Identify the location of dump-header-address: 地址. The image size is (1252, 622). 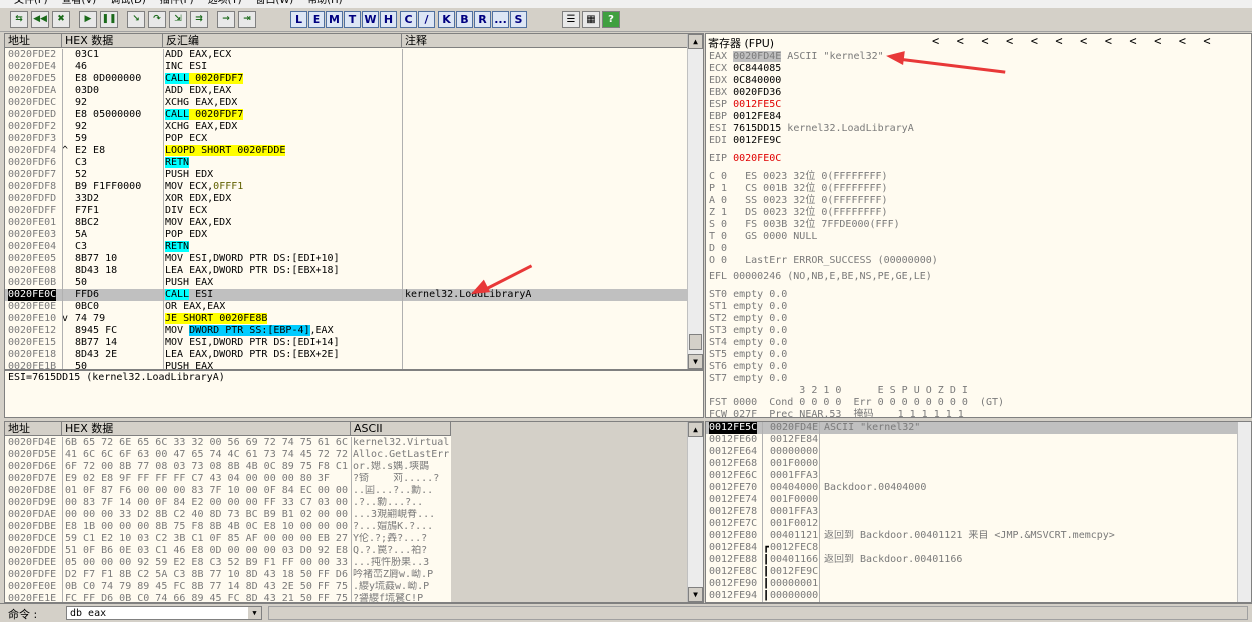
(33, 429).